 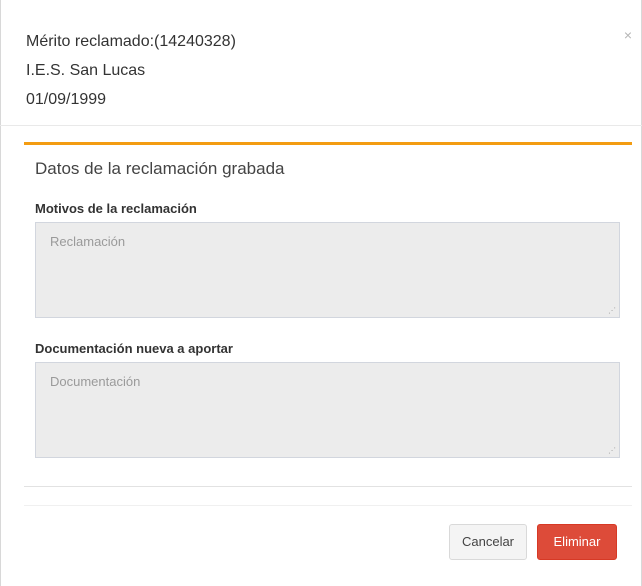 What do you see at coordinates (577, 542) in the screenshot?
I see `delete-button: Eliminar` at bounding box center [577, 542].